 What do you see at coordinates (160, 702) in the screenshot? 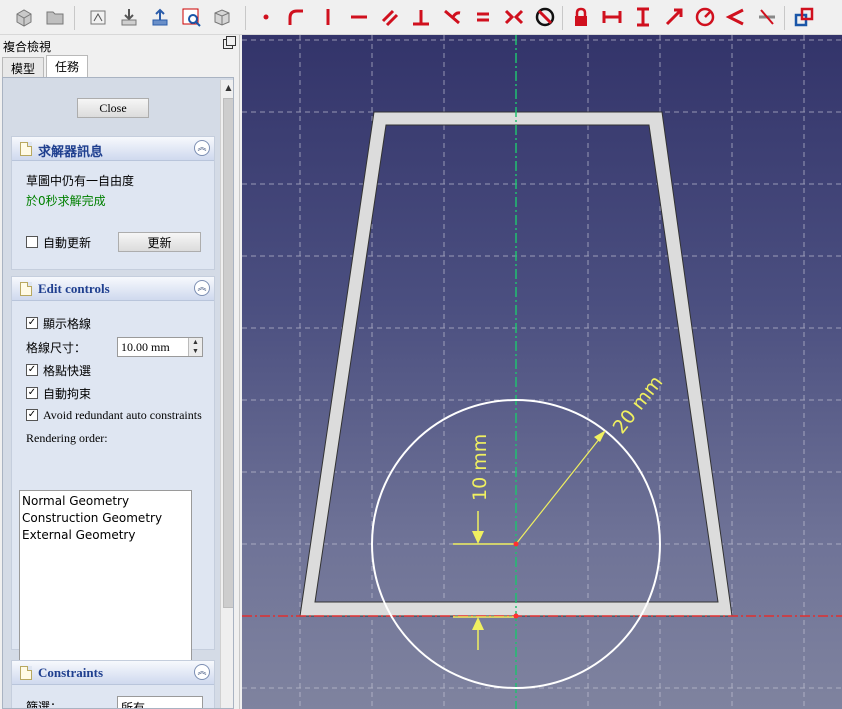
I see `filter-select: 所有` at bounding box center [160, 702].